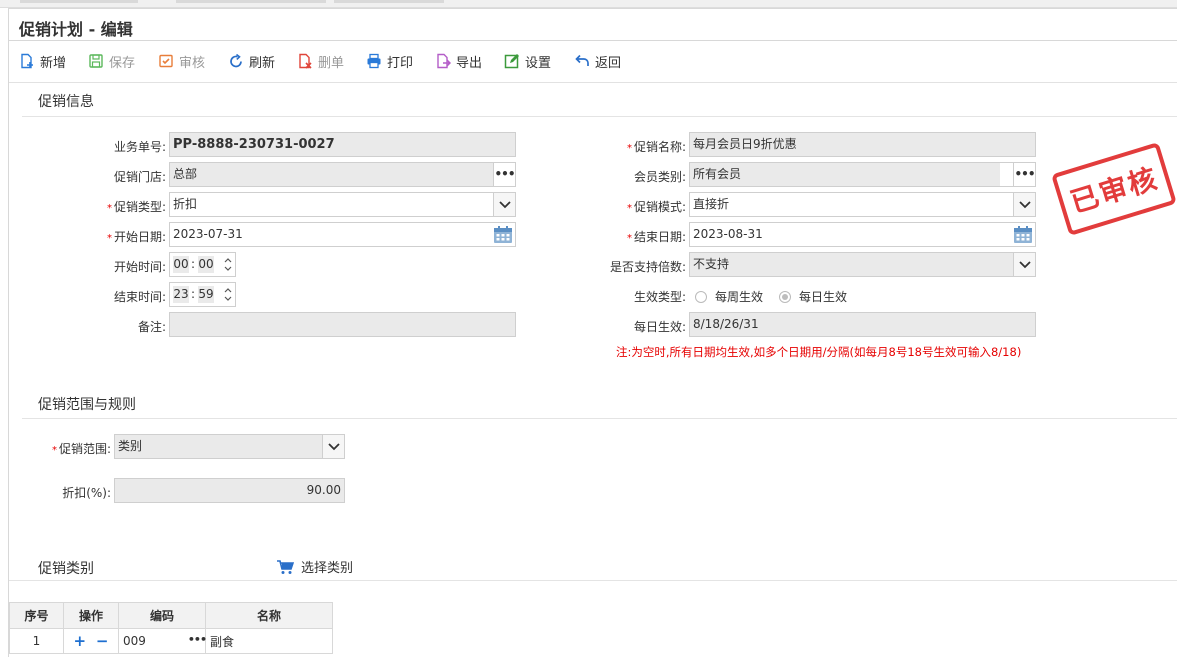 The width and height of the screenshot is (1177, 657). Describe the element at coordinates (27, 61) in the screenshot. I see `add-doc-icon` at that location.